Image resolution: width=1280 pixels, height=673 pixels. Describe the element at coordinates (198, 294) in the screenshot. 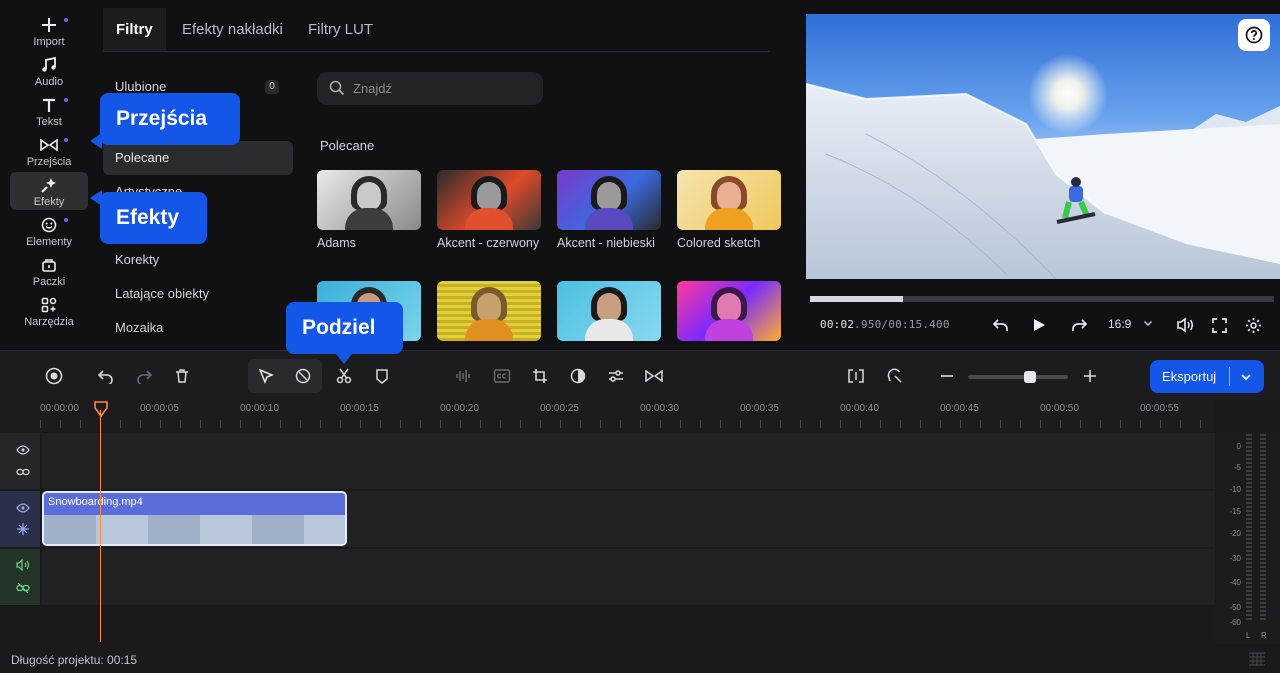

I see `category-flying-objects: Latające obiekty` at that location.